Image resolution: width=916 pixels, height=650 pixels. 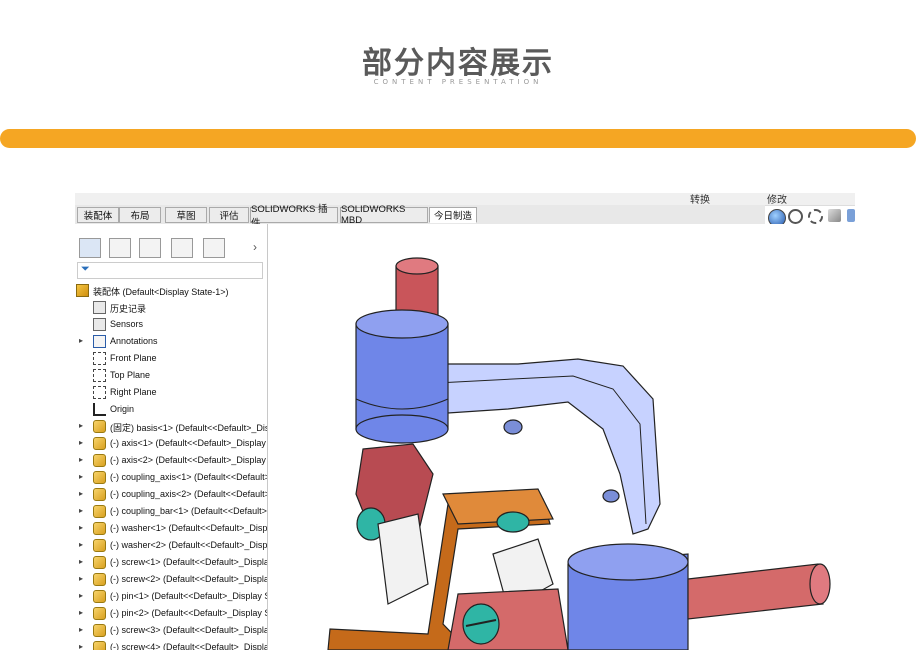 What do you see at coordinates (834, 215) in the screenshot?
I see `section-view-icon` at bounding box center [834, 215].